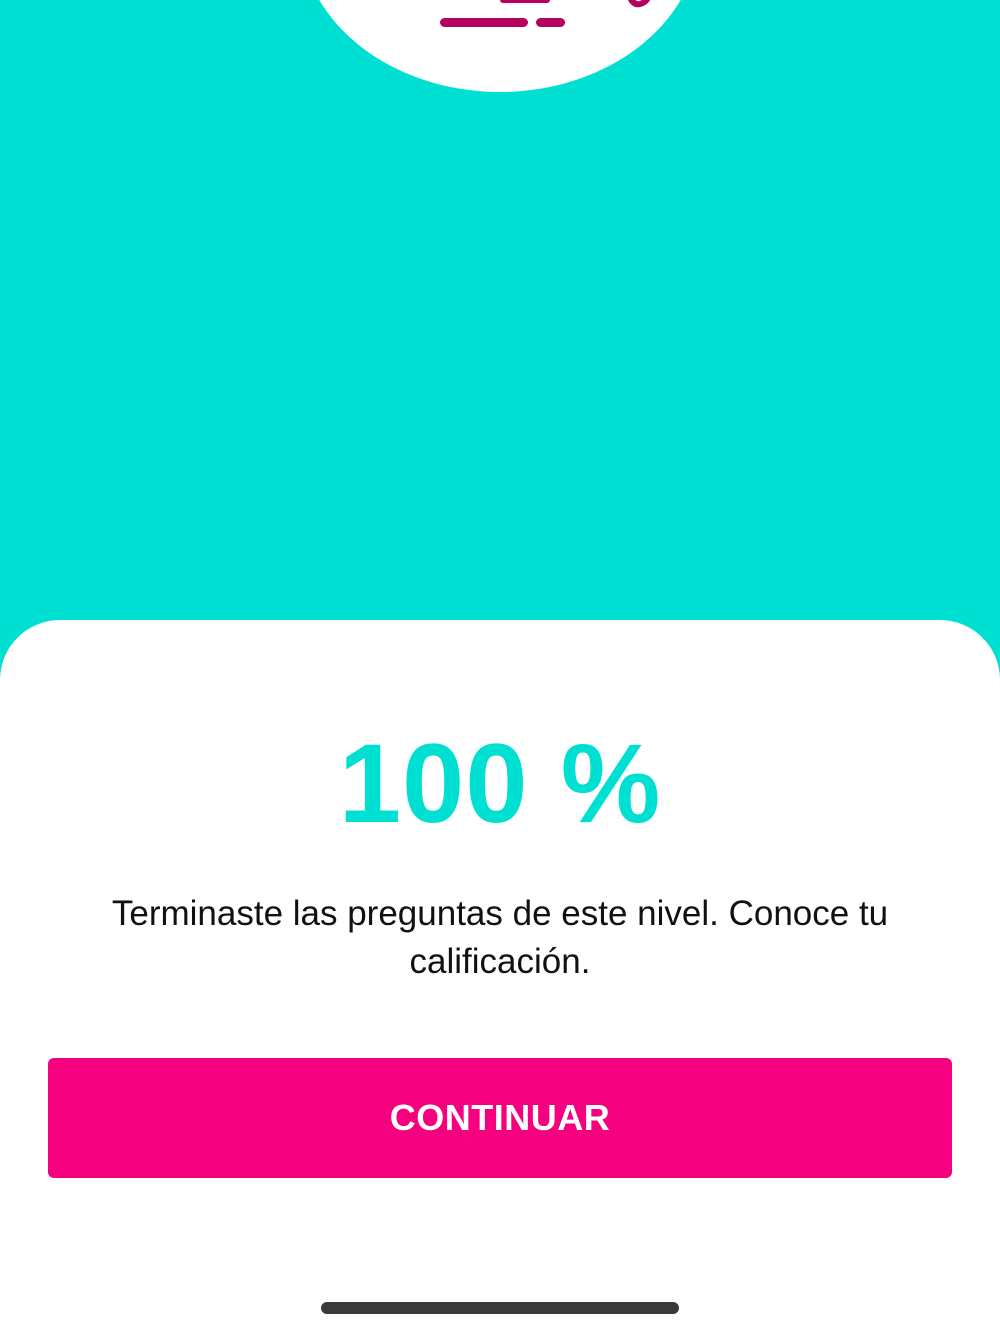 Image resolution: width=1000 pixels, height=1334 pixels. I want to click on score-percentage: 100 %, so click(500, 783).